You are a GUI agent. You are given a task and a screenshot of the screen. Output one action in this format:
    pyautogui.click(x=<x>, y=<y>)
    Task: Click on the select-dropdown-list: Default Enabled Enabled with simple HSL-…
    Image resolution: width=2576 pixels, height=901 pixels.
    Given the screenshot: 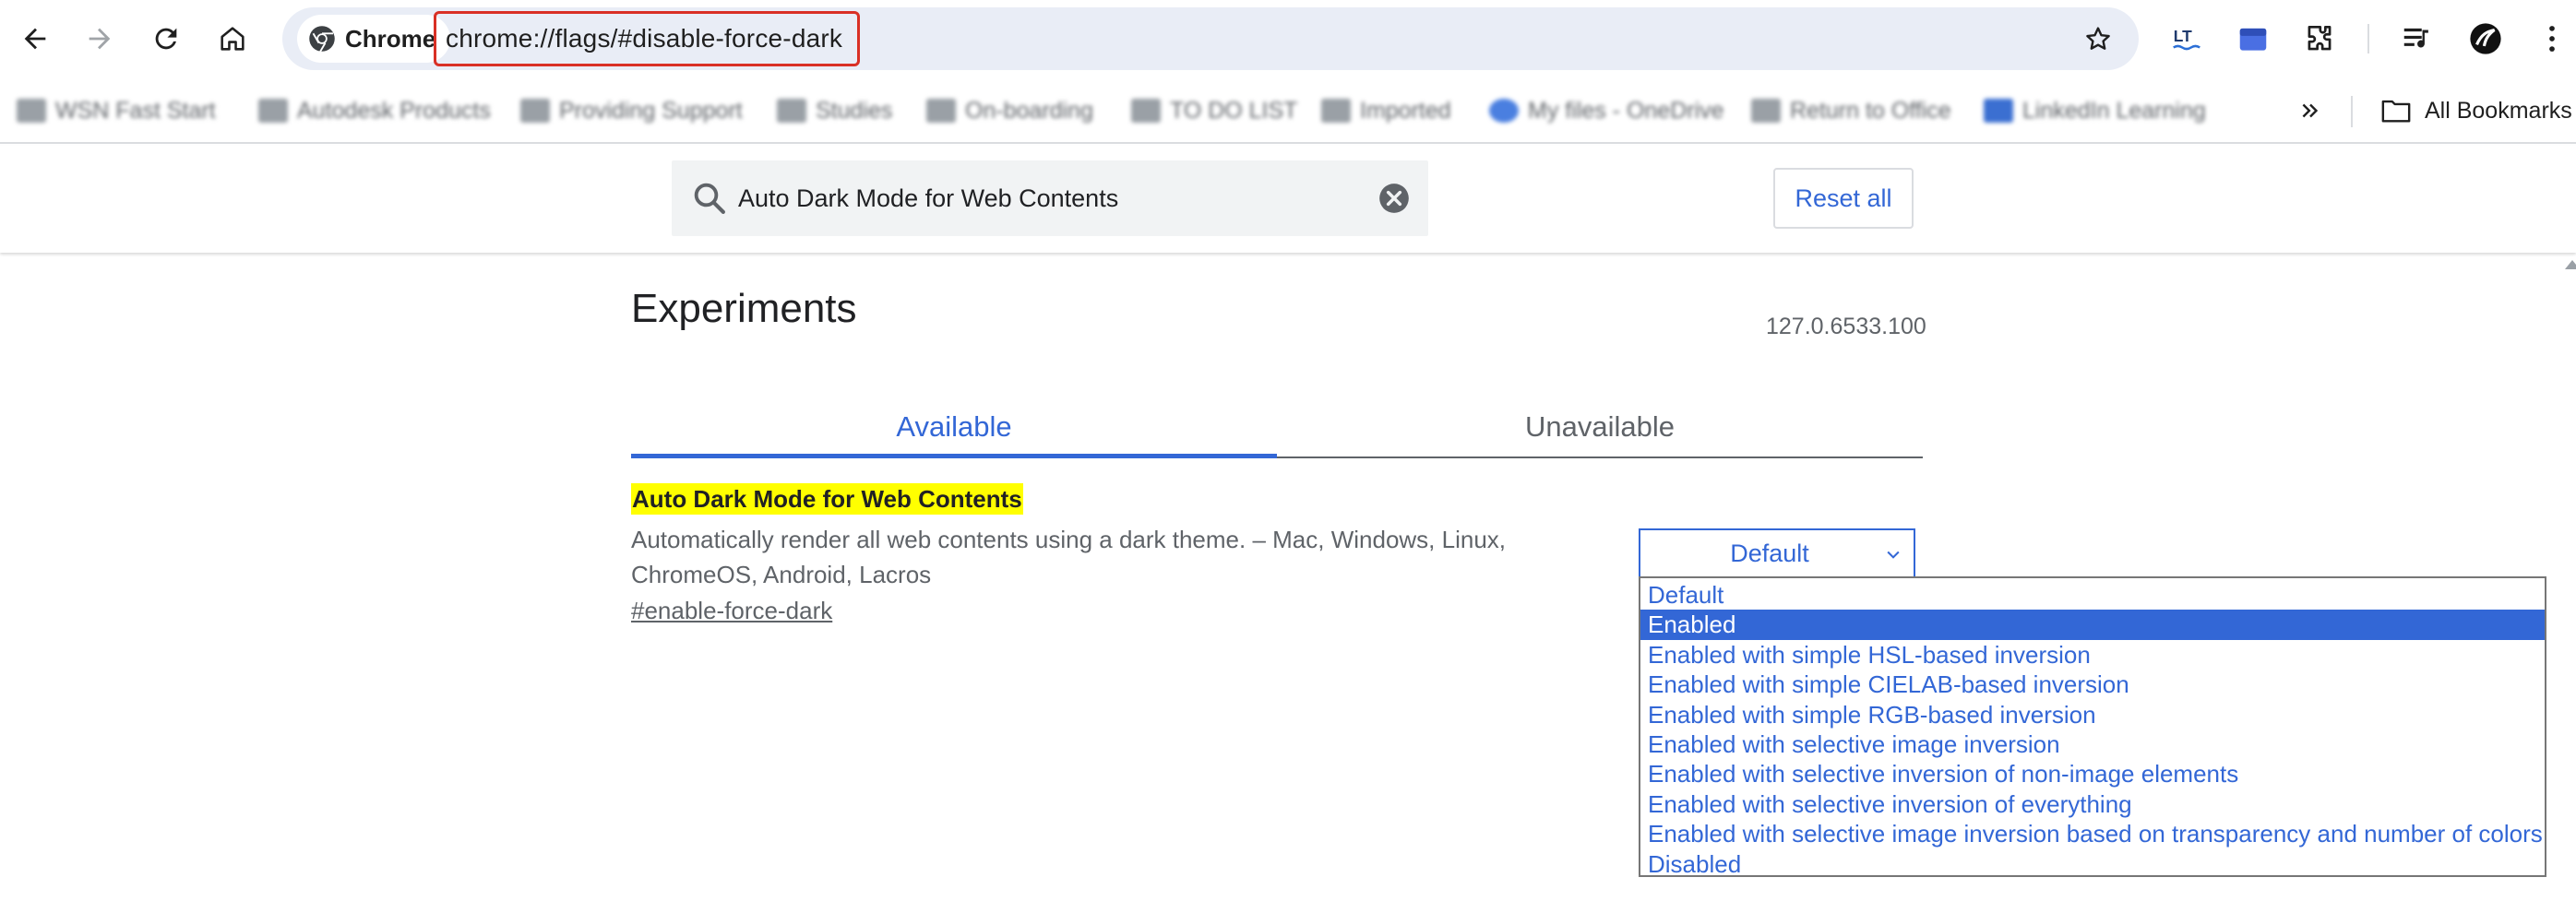 What is the action you would take?
    pyautogui.click(x=2092, y=727)
    